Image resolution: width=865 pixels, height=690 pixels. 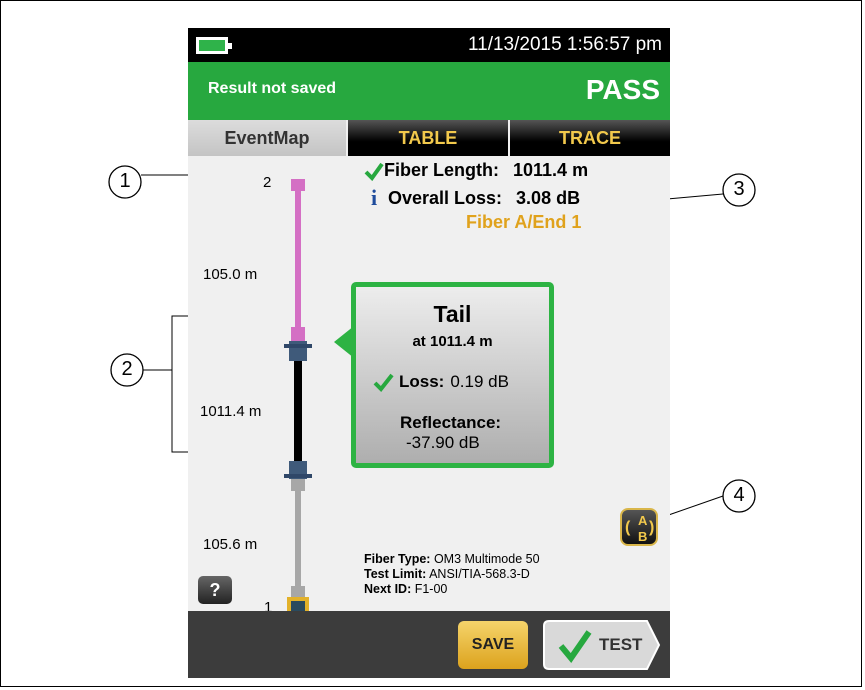 What do you see at coordinates (388, 589) in the screenshot?
I see `next-id-label: Next ID:` at bounding box center [388, 589].